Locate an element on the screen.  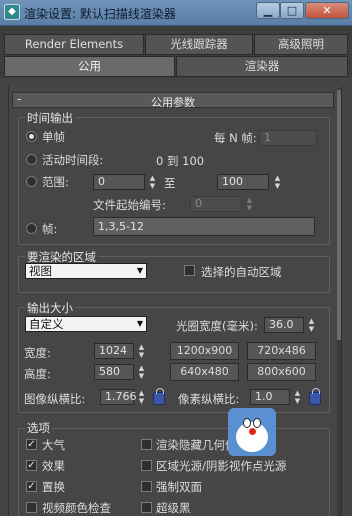
title-bar: ◆ 渲染设置: 默认扫描线渲染器 ▁ □ ✕ is located at coordinates (176, 13).